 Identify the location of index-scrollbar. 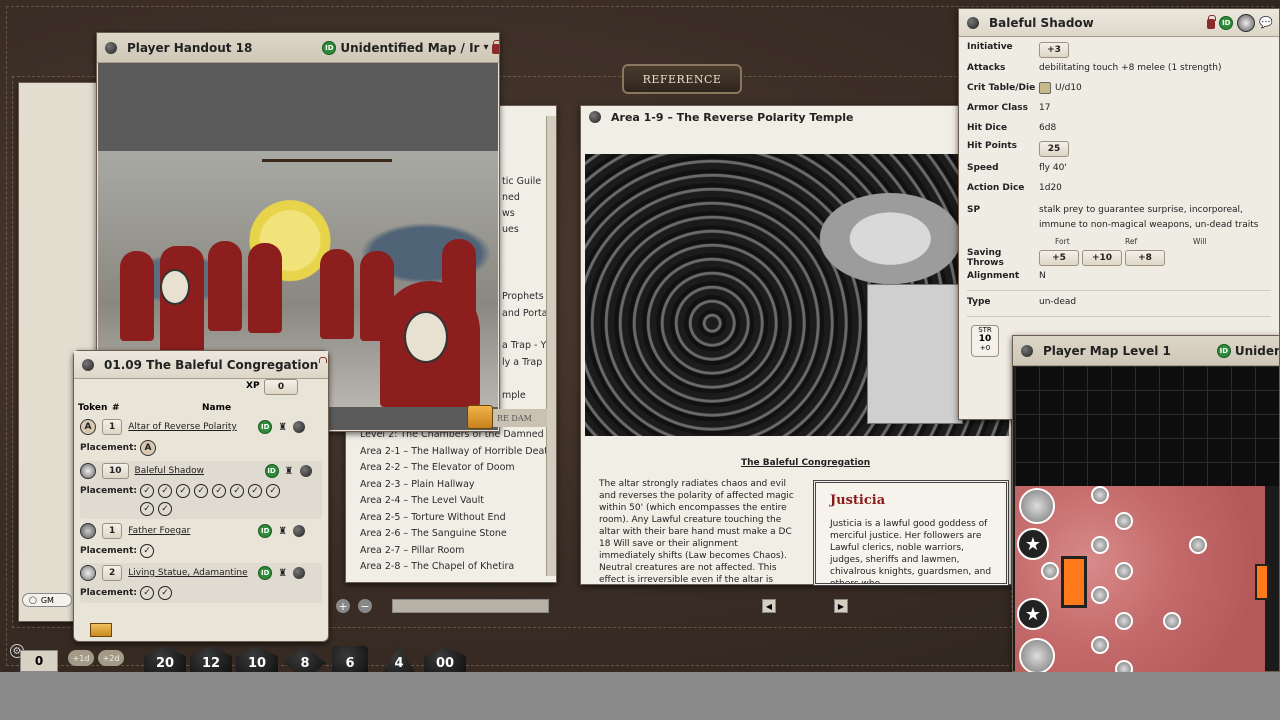
(551, 346).